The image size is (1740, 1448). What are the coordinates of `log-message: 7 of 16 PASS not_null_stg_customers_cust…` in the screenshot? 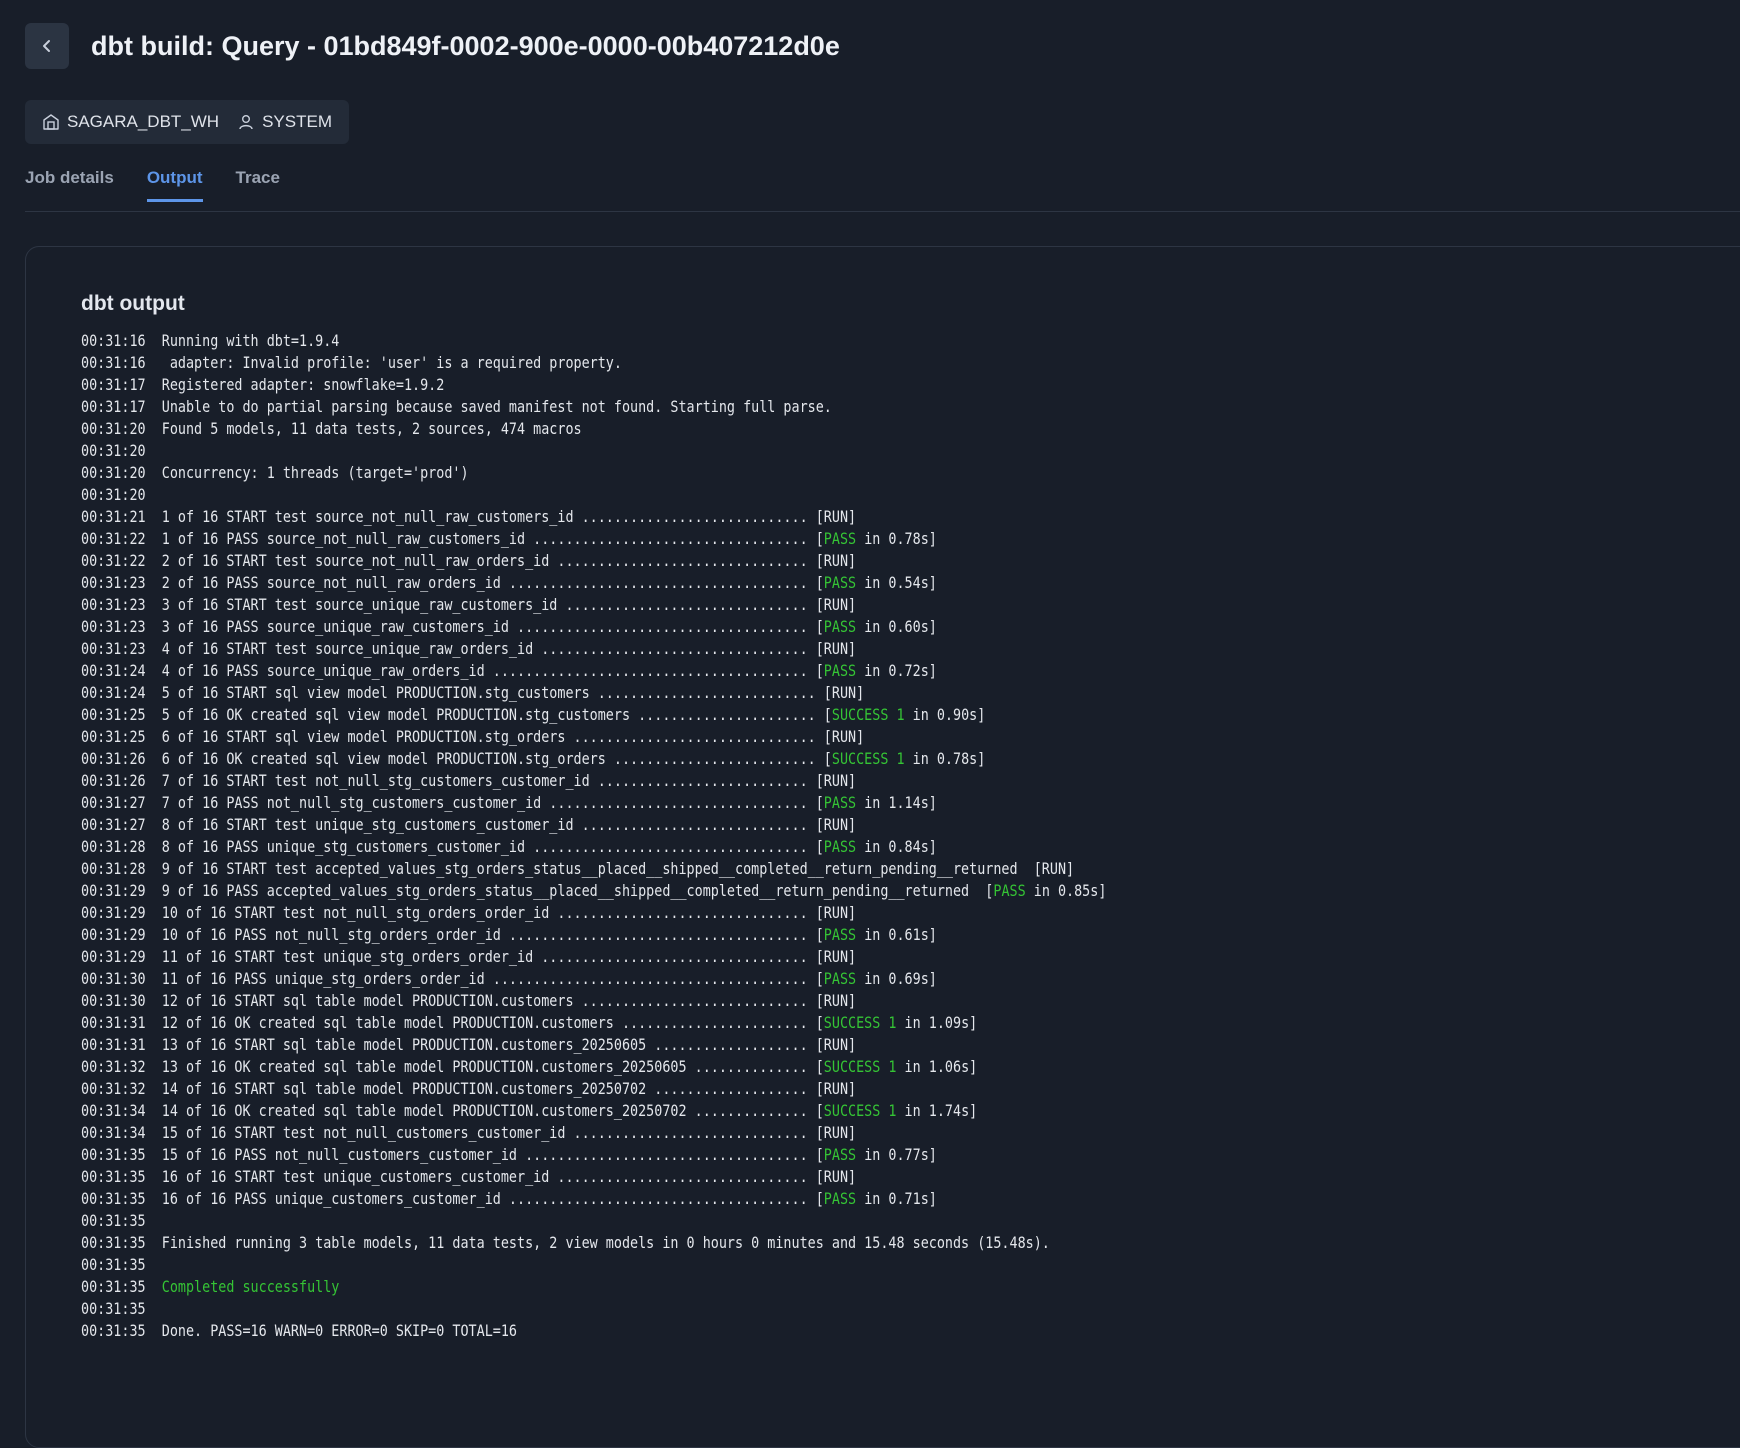 It's located at (492, 803).